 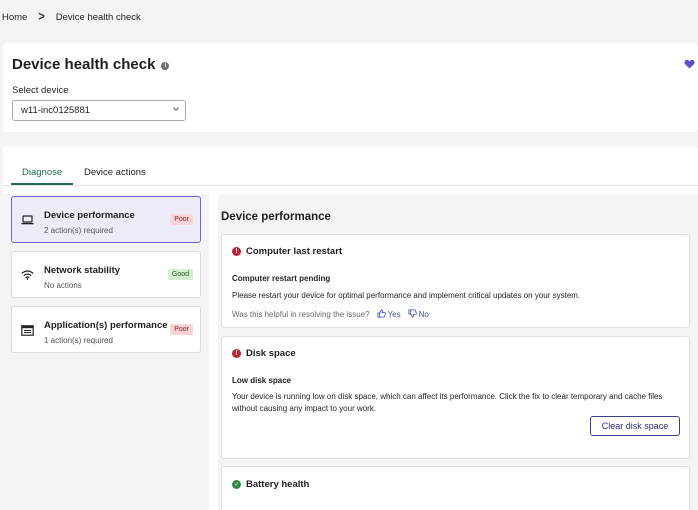 I want to click on page-title: Device health check i, so click(x=91, y=64).